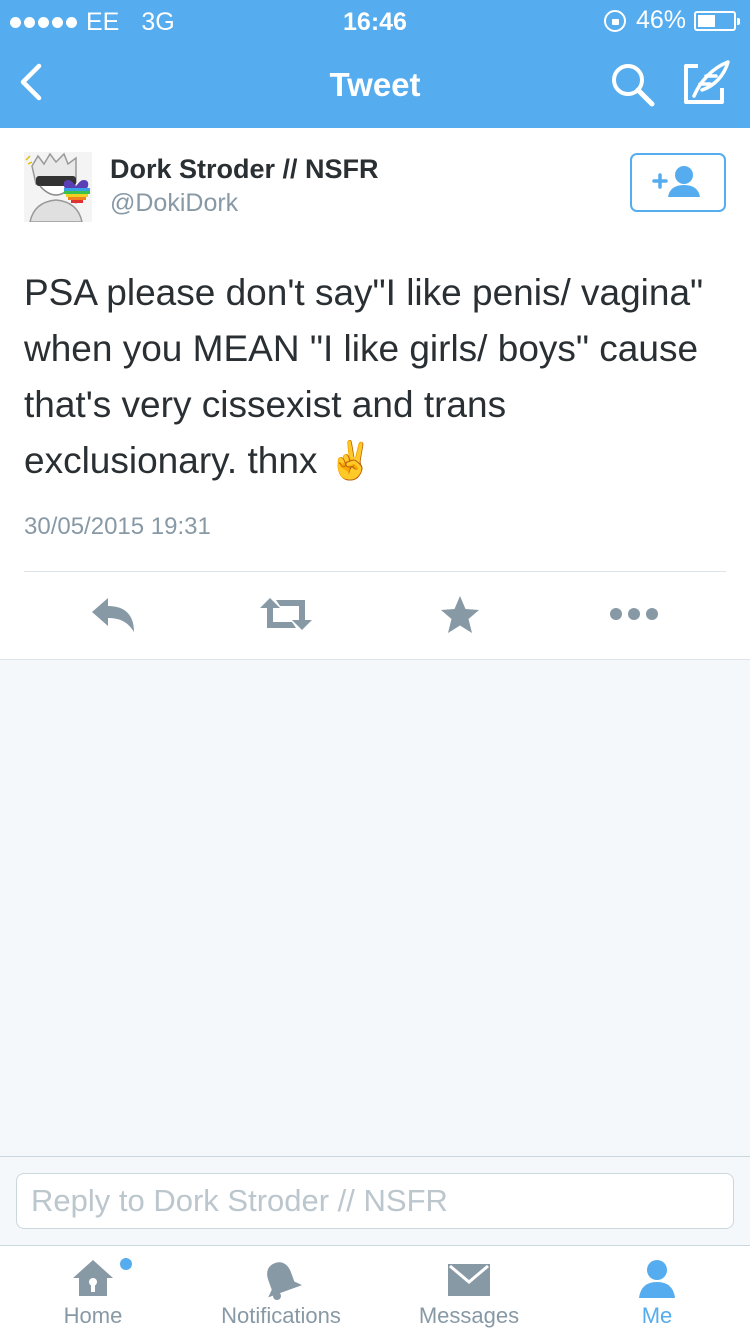 This screenshot has width=750, height=1334. What do you see at coordinates (126, 1264) in the screenshot?
I see `home-badge-dot` at bounding box center [126, 1264].